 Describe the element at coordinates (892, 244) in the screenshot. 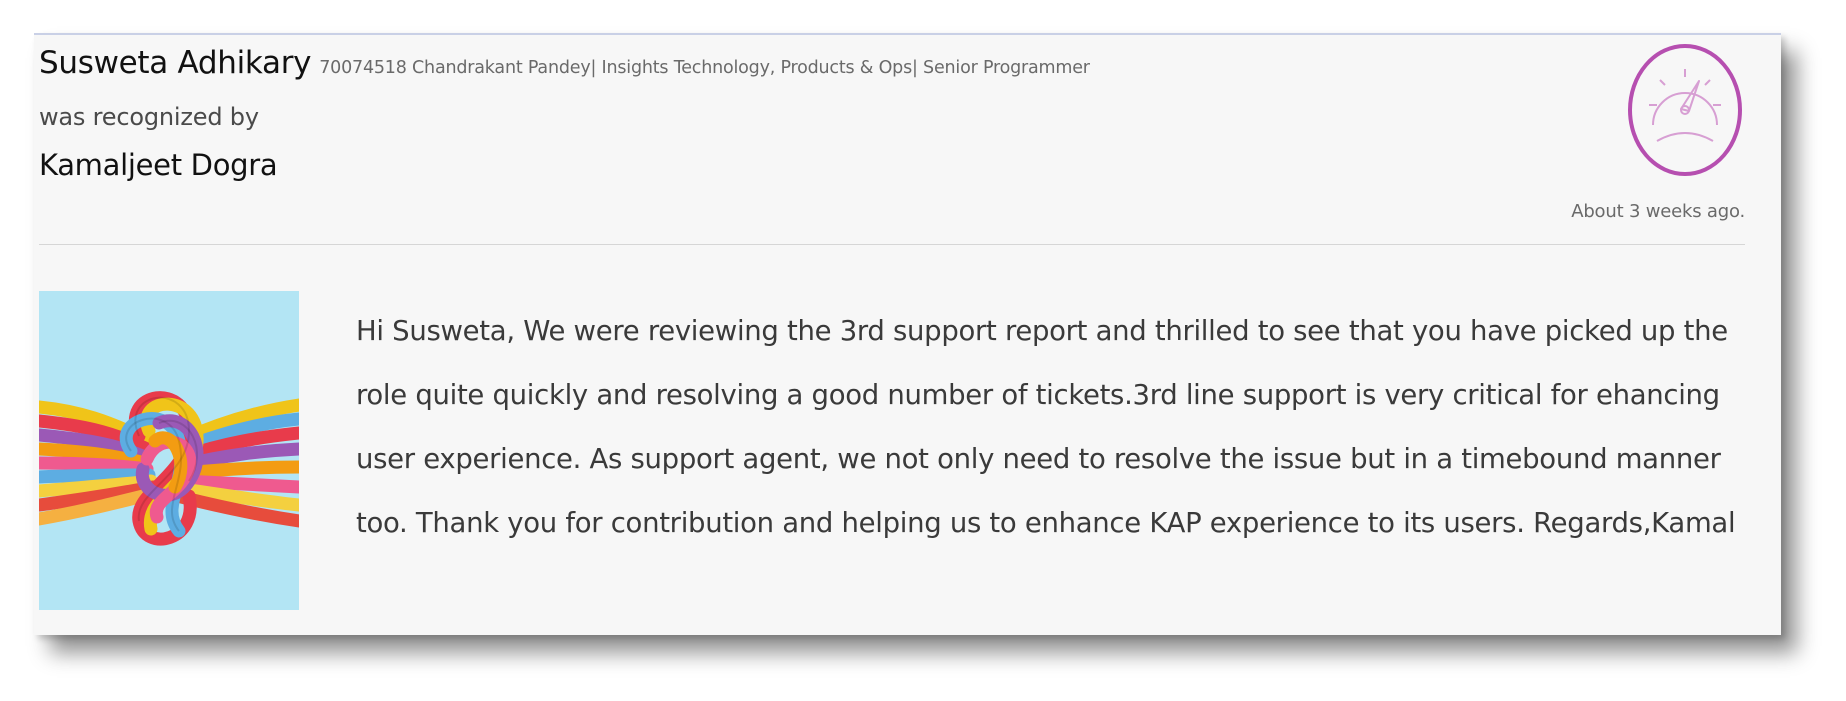

I see `divider` at that location.